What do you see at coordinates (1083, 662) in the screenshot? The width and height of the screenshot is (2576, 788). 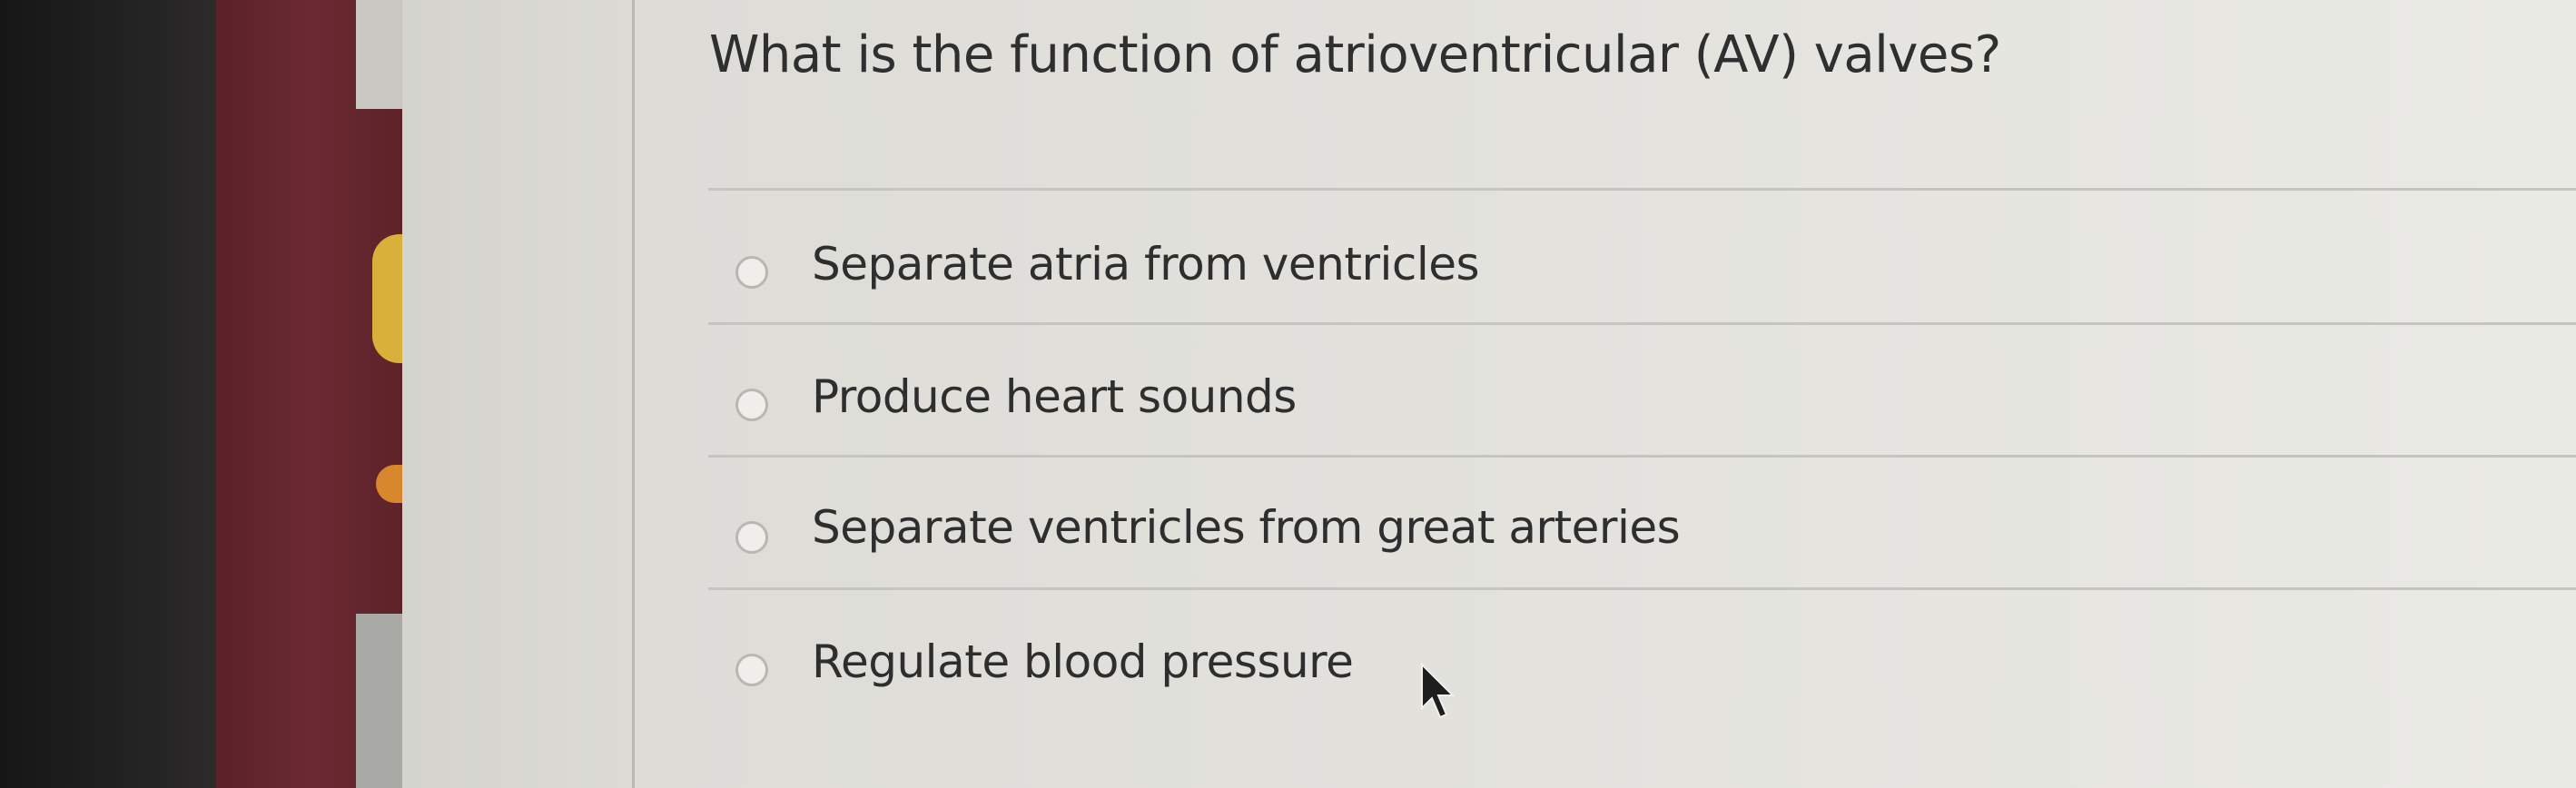 I see `answer-option-label: Regulate blood pressure` at bounding box center [1083, 662].